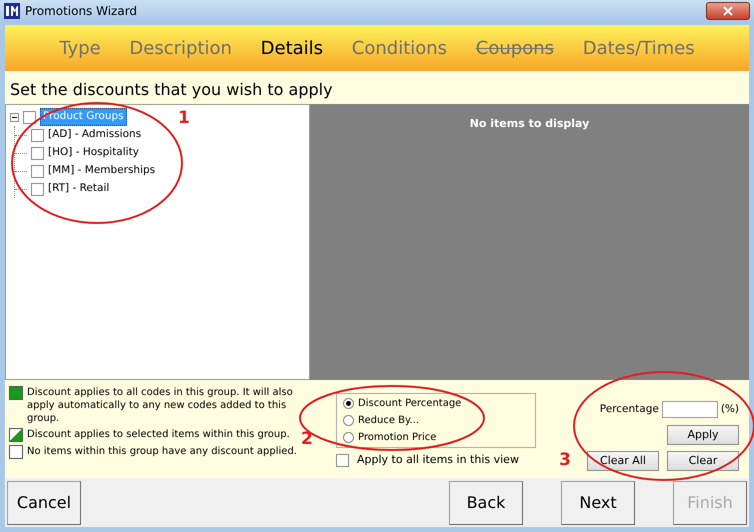 The width and height of the screenshot is (754, 532). I want to click on back-button: Back, so click(486, 502).